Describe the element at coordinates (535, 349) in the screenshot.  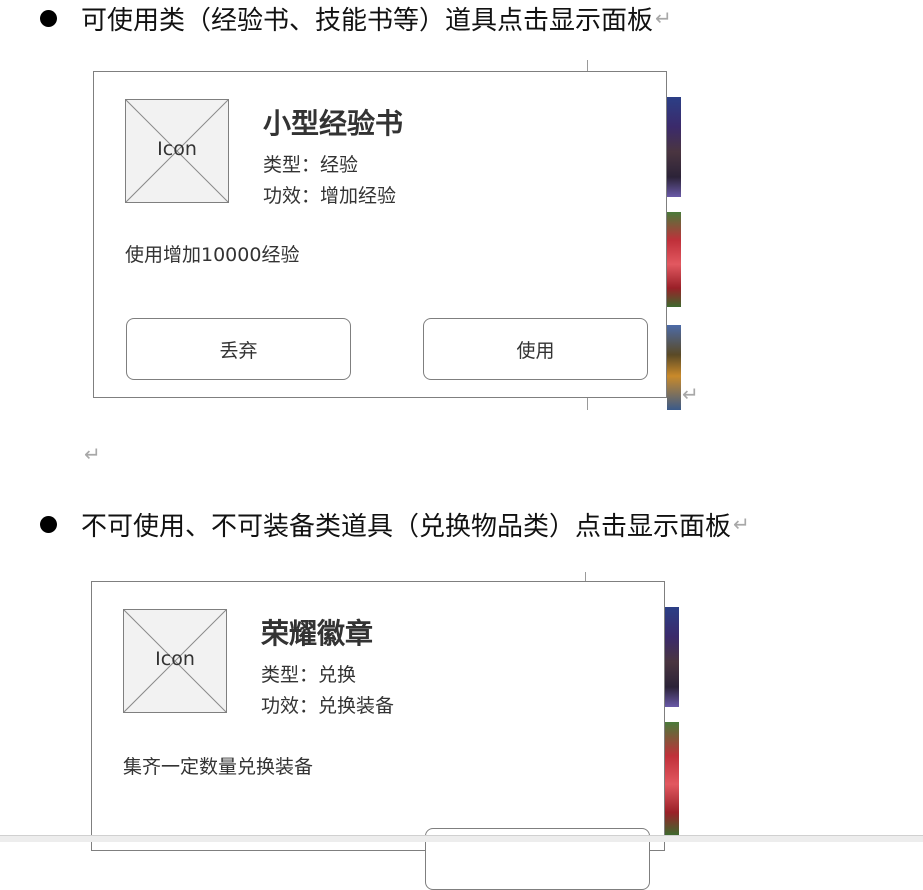
I see `use-button: 使用` at that location.